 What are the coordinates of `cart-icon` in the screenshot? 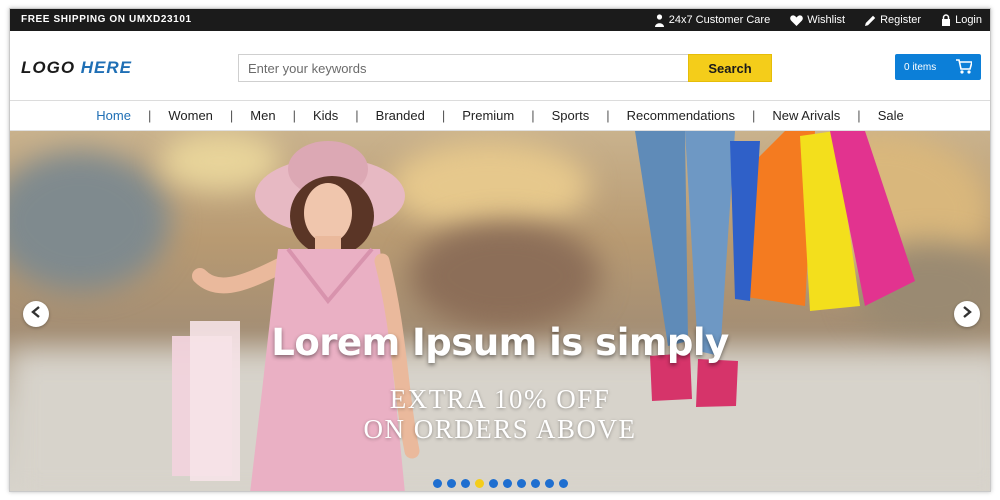 It's located at (965, 68).